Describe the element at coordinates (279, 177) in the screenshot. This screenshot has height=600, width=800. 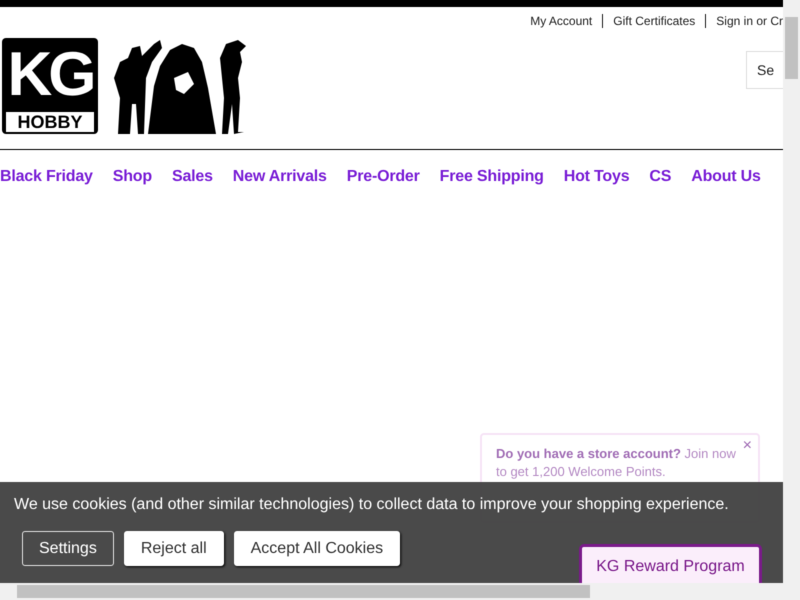
I see `nav-link: New Arrivals` at that location.